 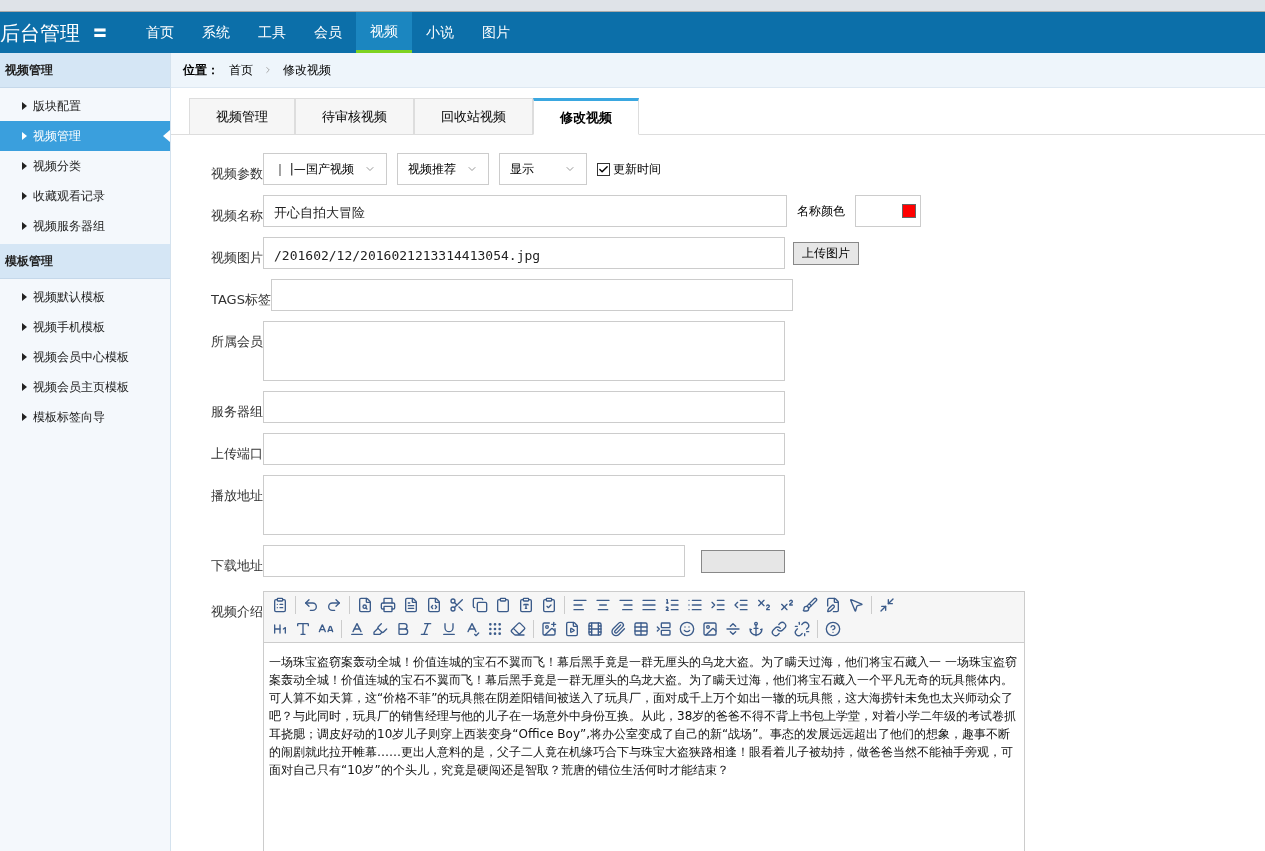 What do you see at coordinates (526, 605) in the screenshot?
I see `paste-text-icon` at bounding box center [526, 605].